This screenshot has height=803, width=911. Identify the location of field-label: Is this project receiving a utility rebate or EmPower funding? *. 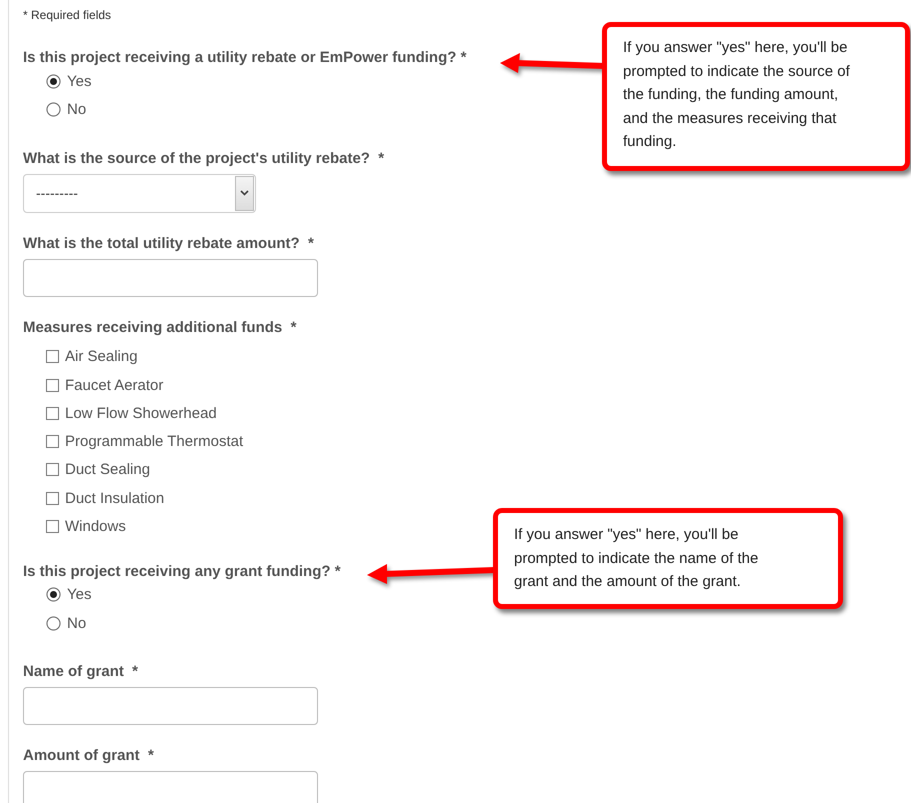
(244, 57).